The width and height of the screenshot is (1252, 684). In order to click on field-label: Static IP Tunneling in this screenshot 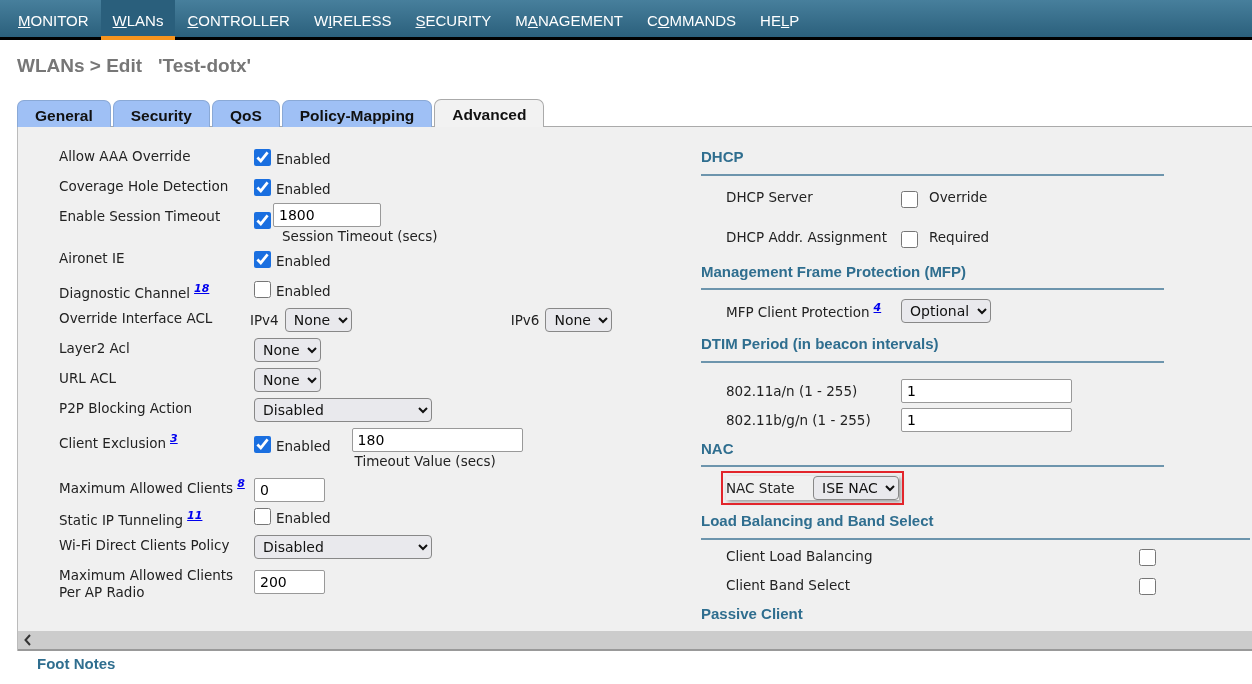, I will do `click(121, 519)`.